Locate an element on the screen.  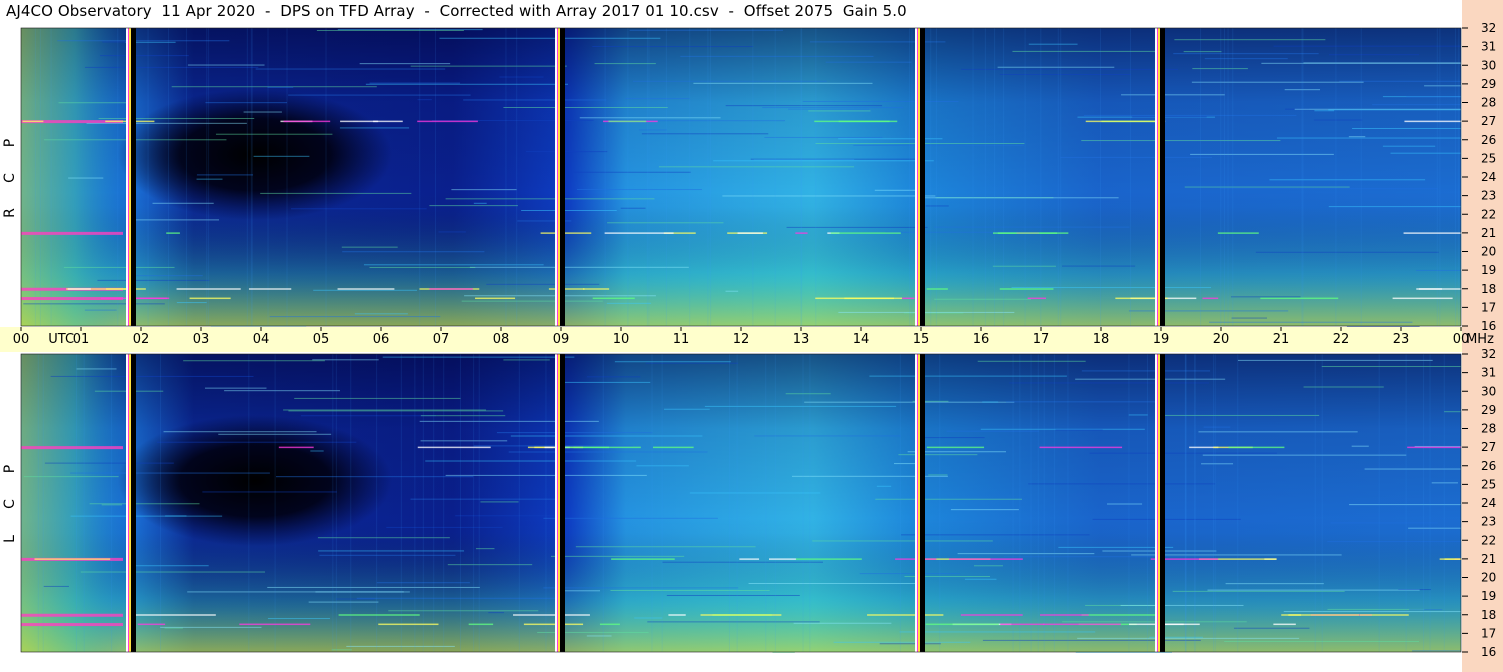
ytick-label: 21 is located at coordinates (1488, 559).